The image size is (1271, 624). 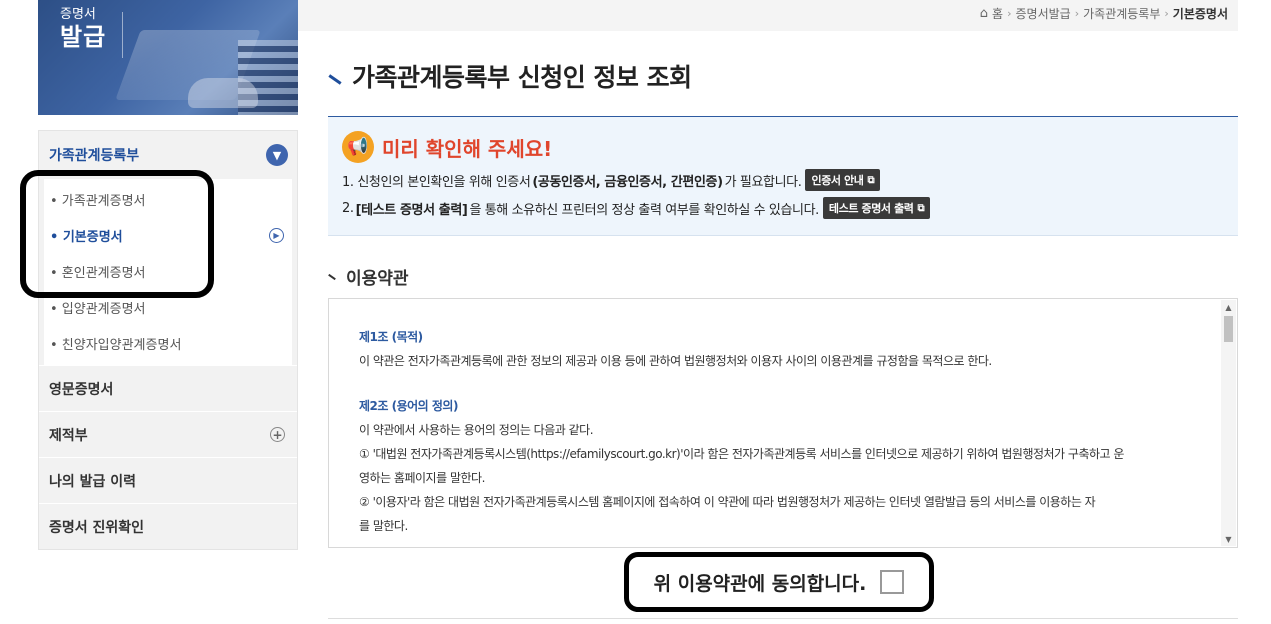 What do you see at coordinates (1228, 329) in the screenshot?
I see `scroll-thumb` at bounding box center [1228, 329].